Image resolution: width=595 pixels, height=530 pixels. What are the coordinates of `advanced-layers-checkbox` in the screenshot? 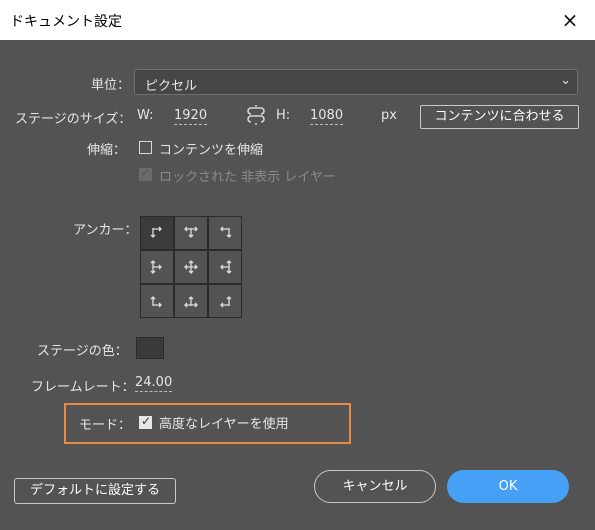 It's located at (145, 421).